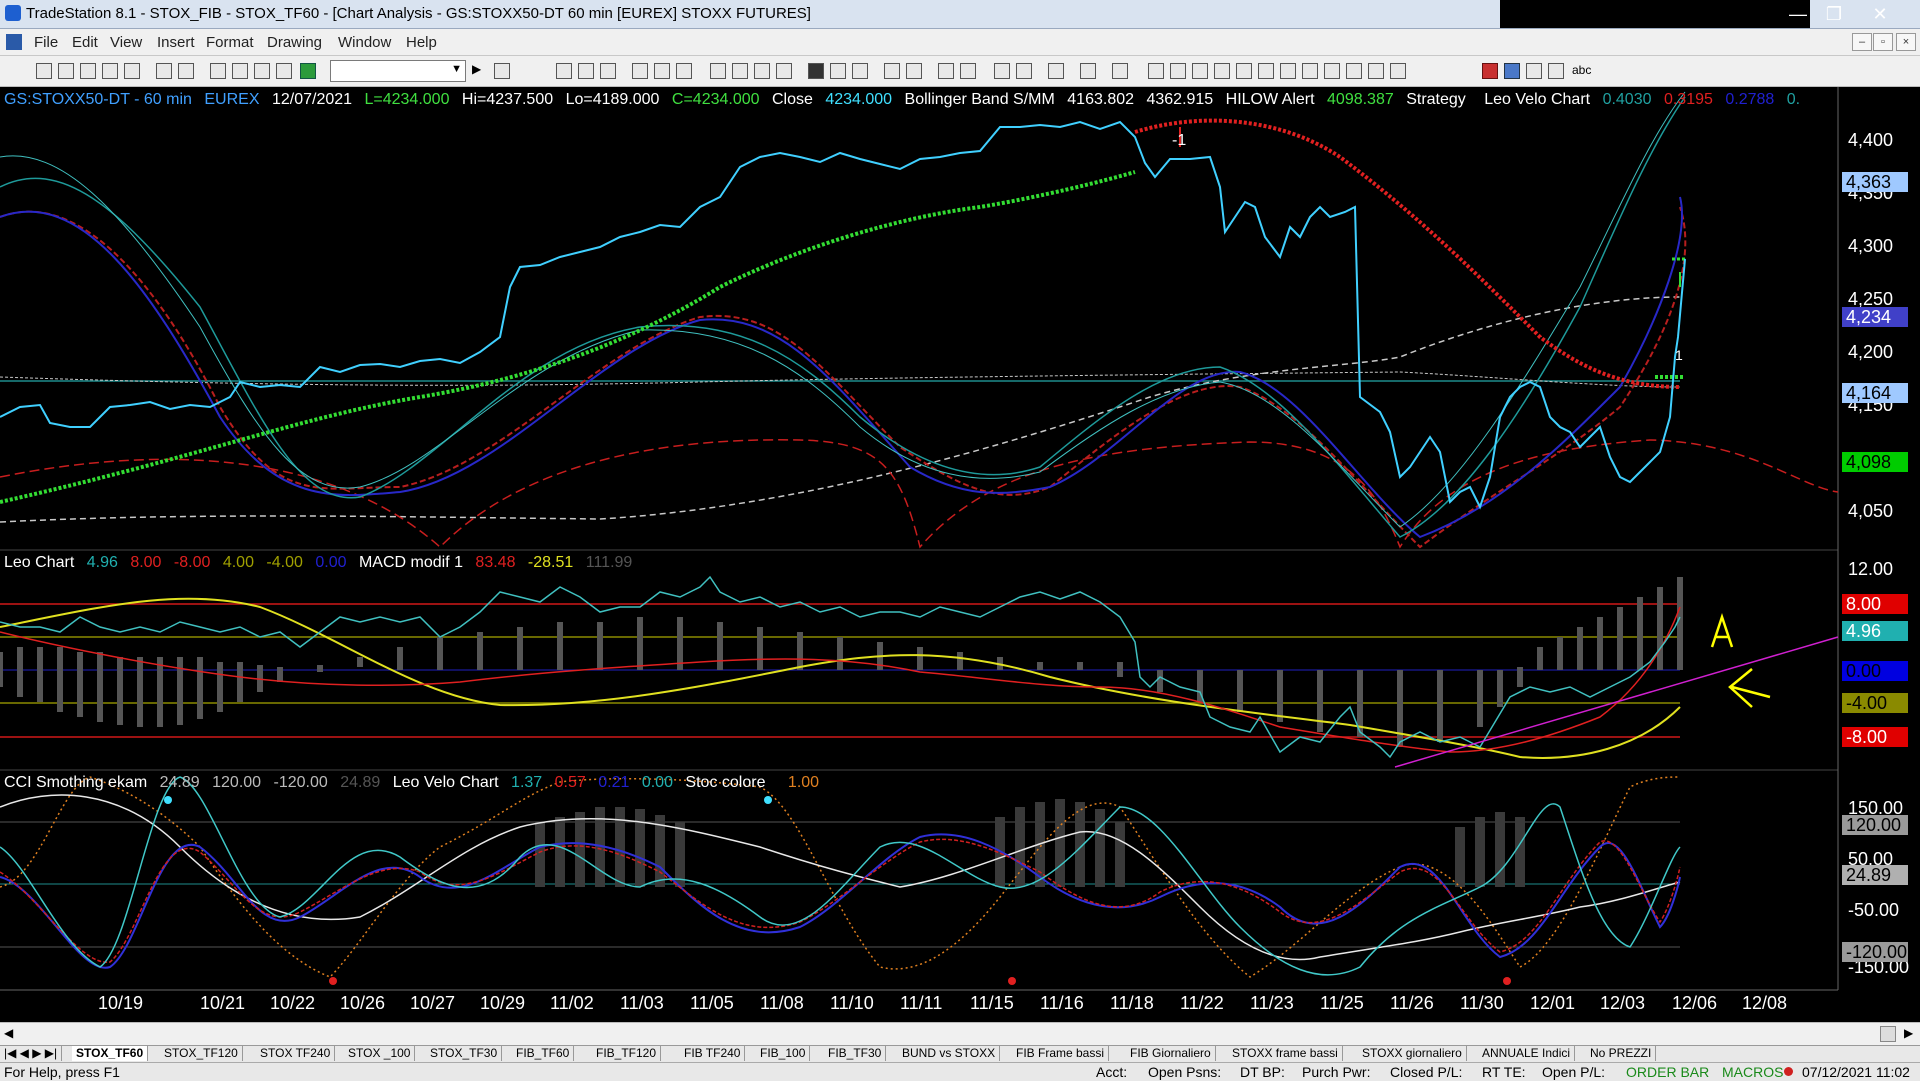 This screenshot has width=1920, height=1081. Describe the element at coordinates (860, 71) in the screenshot. I see `line-icon` at that location.